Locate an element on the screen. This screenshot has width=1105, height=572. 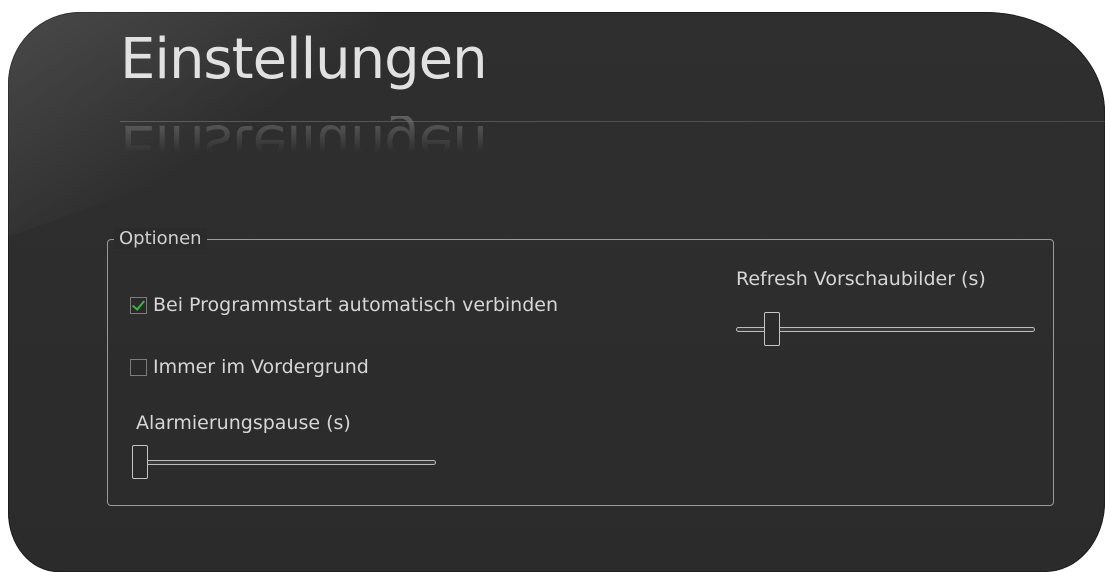
refresh-preview-track is located at coordinates (885, 329).